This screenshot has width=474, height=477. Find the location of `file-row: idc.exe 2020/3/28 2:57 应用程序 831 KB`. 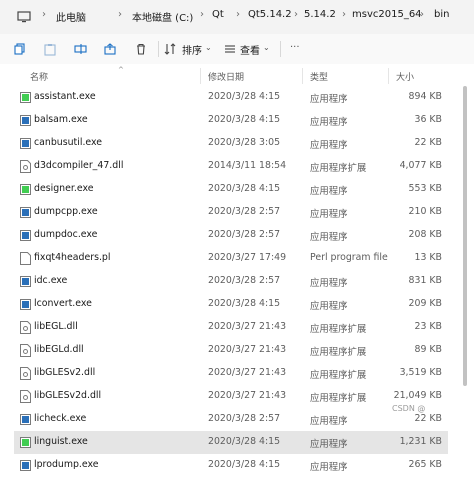

file-row: idc.exe 2020/3/28 2:57 应用程序 831 KB is located at coordinates (231, 281).